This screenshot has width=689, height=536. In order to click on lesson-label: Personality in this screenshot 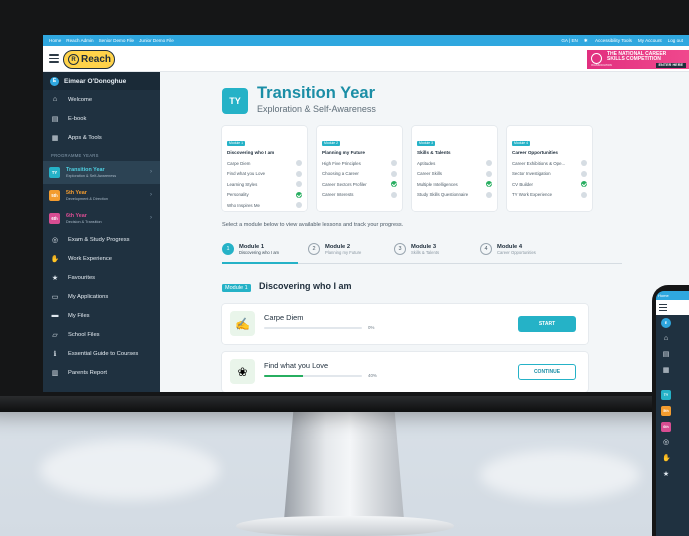, I will do `click(238, 195)`.